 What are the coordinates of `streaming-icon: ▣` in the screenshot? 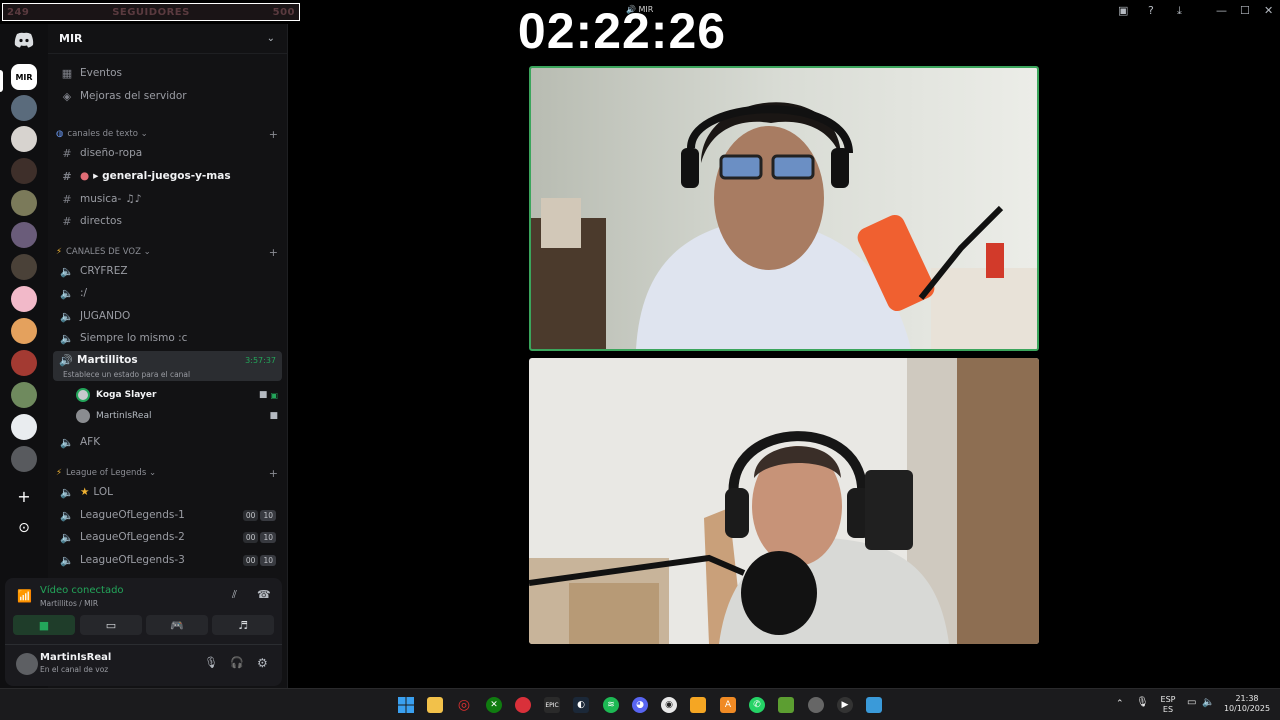 It's located at (274, 395).